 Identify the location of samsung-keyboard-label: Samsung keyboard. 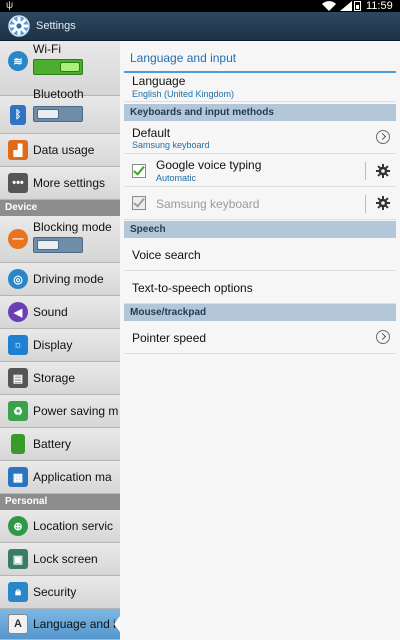
(208, 204).